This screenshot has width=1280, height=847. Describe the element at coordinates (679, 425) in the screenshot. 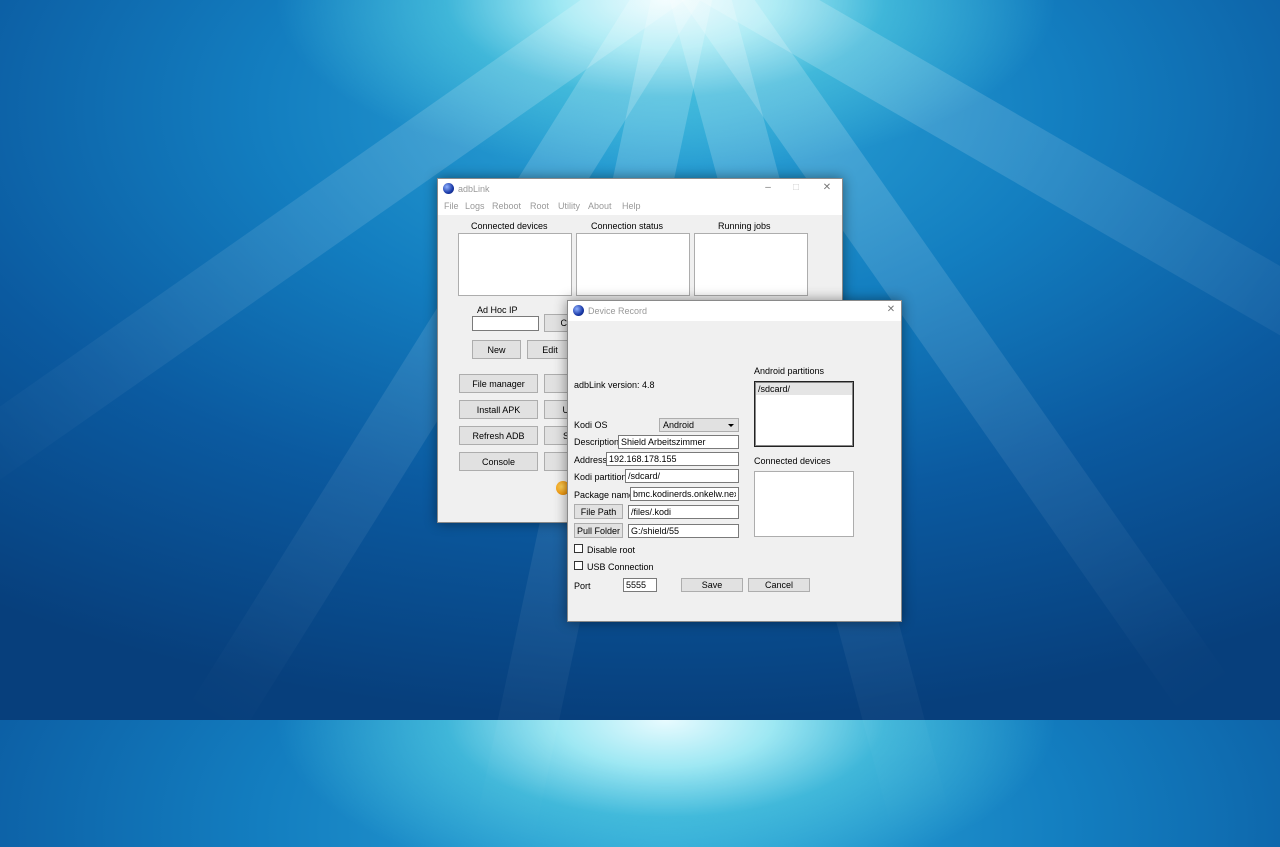

I see `kodi-os-value: Android` at that location.